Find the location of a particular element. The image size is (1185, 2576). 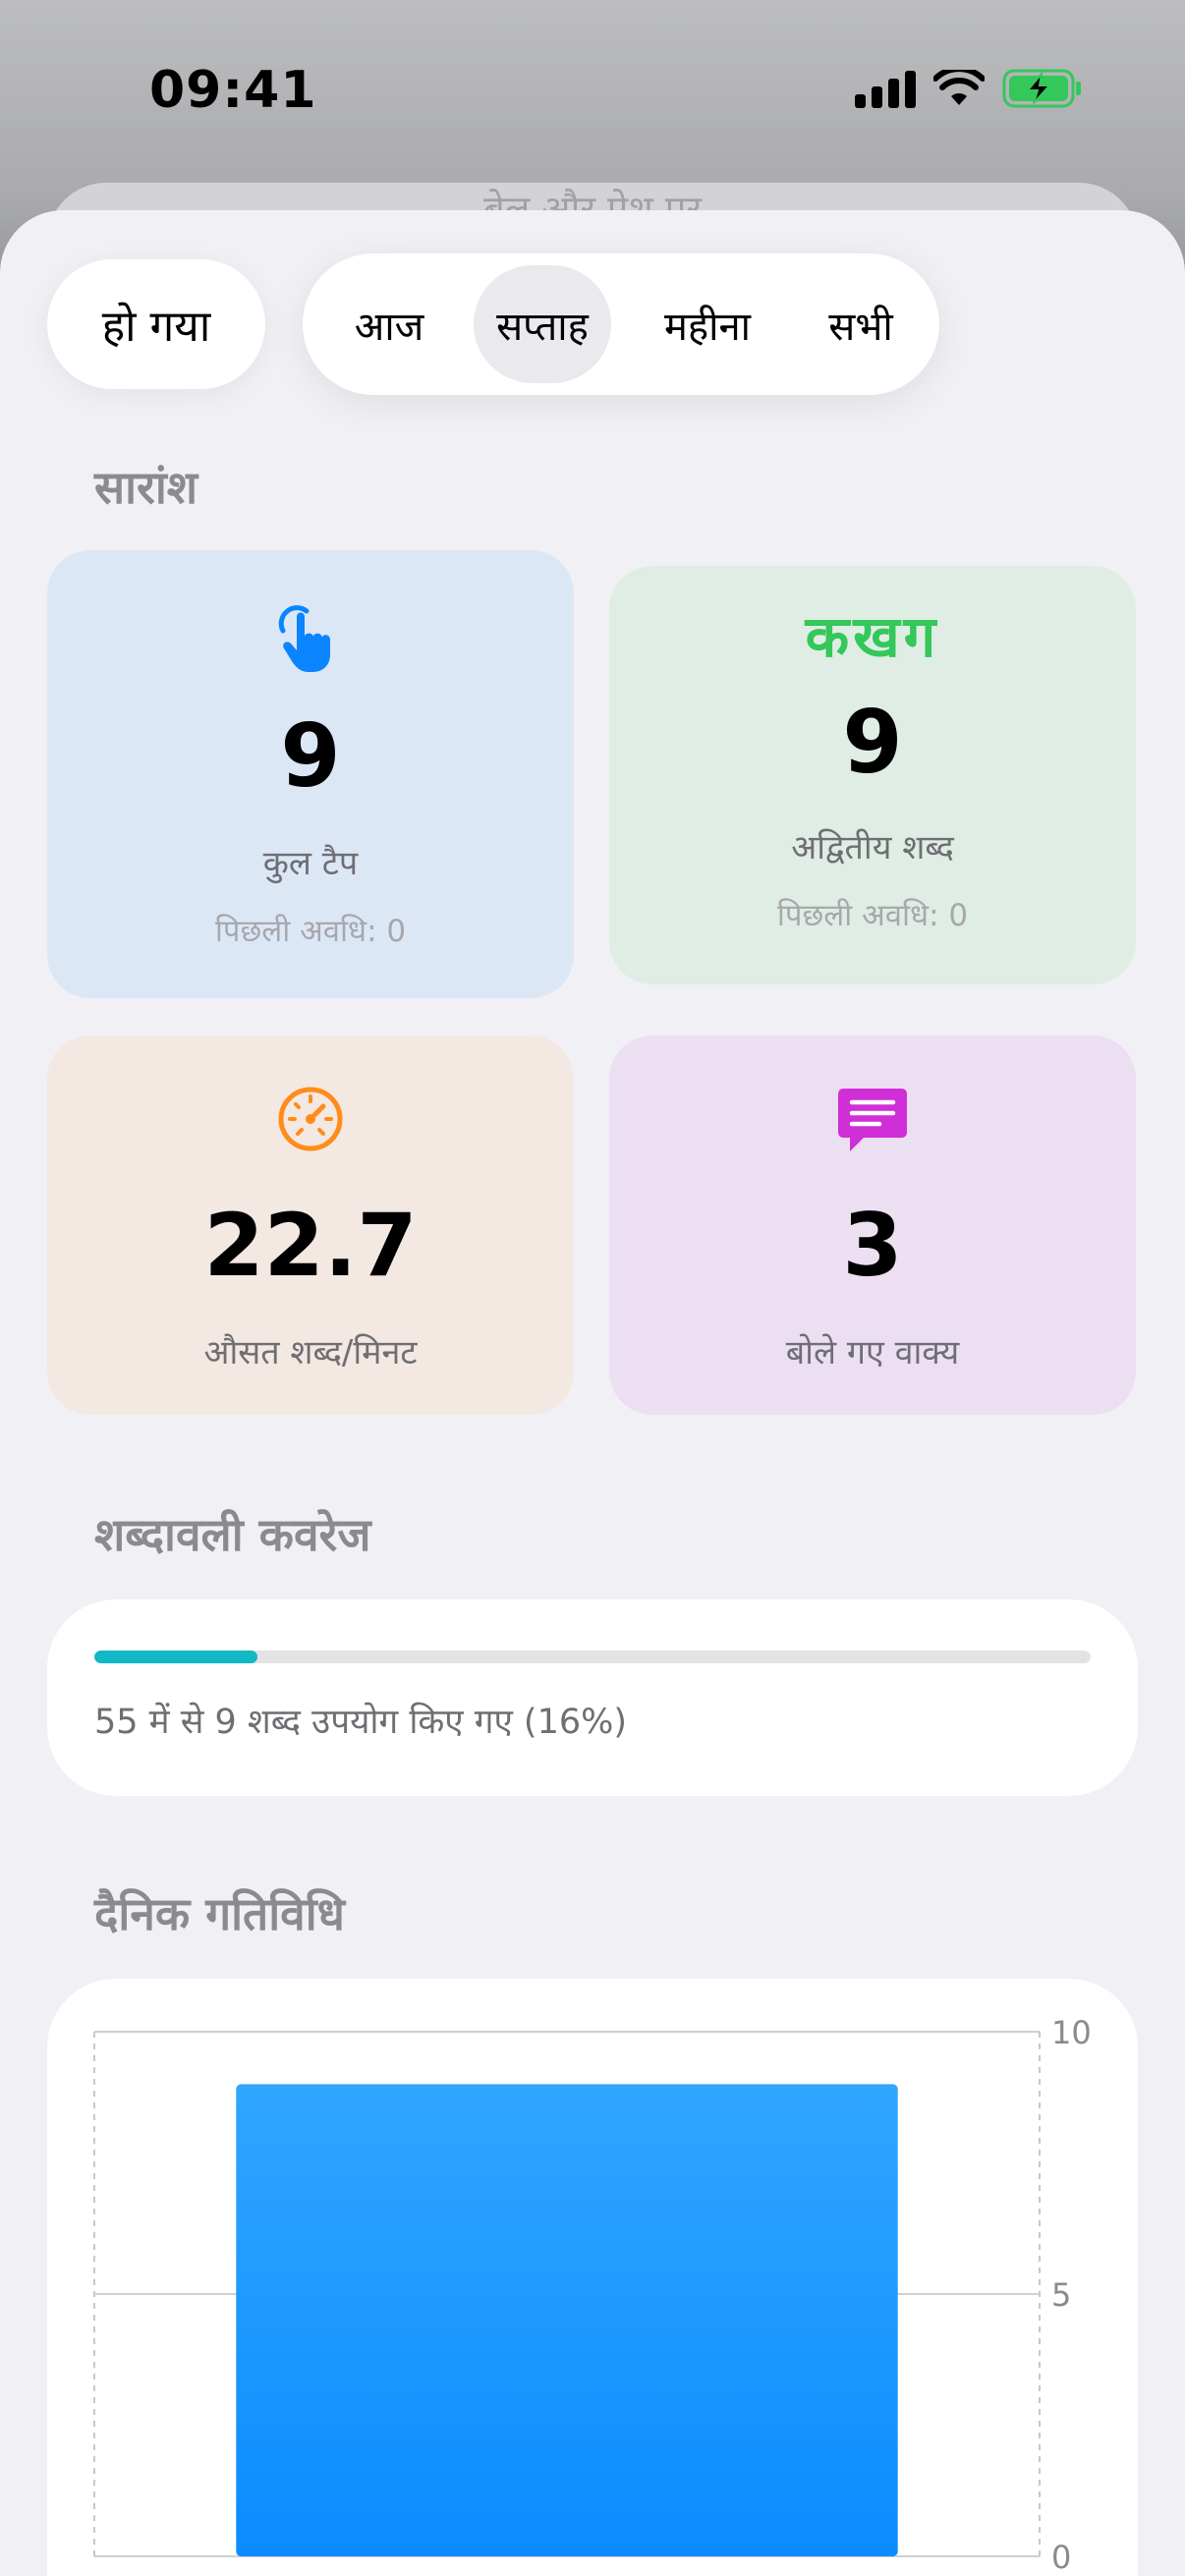

message-bubble-icon is located at coordinates (873, 1121).